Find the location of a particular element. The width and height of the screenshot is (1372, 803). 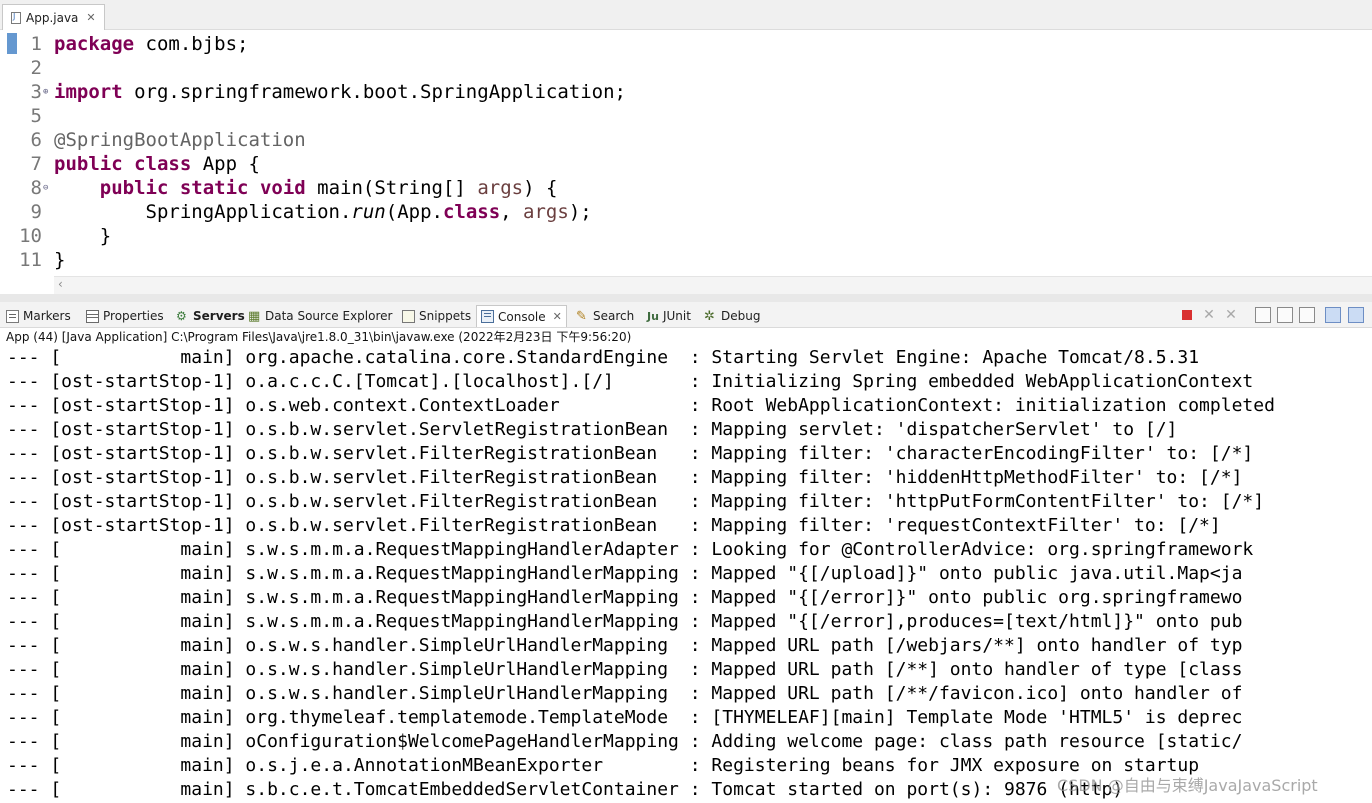

line-number: 8 is located at coordinates (36, 188).